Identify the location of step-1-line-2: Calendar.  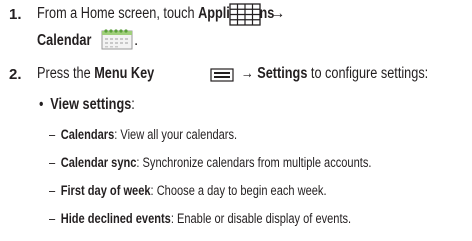
(70, 41).